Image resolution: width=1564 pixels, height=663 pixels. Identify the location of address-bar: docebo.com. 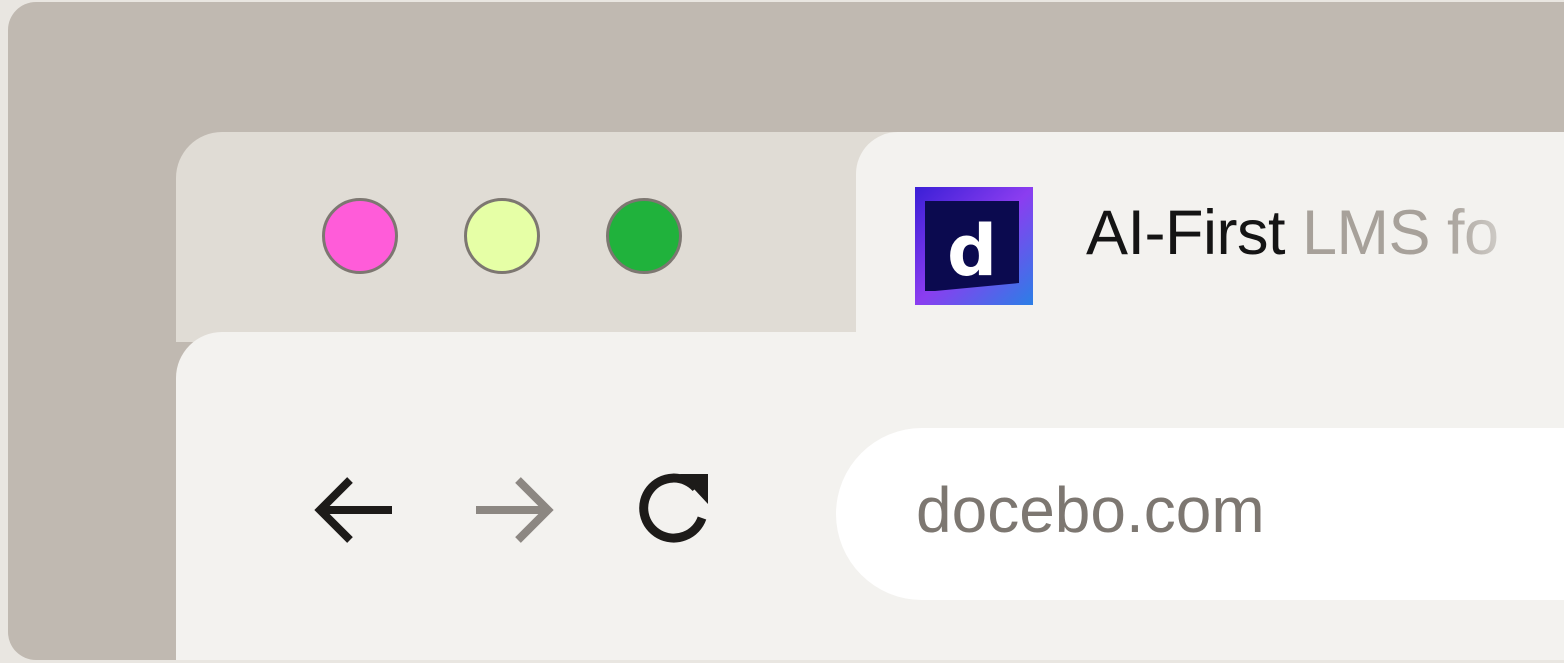
(1200, 514).